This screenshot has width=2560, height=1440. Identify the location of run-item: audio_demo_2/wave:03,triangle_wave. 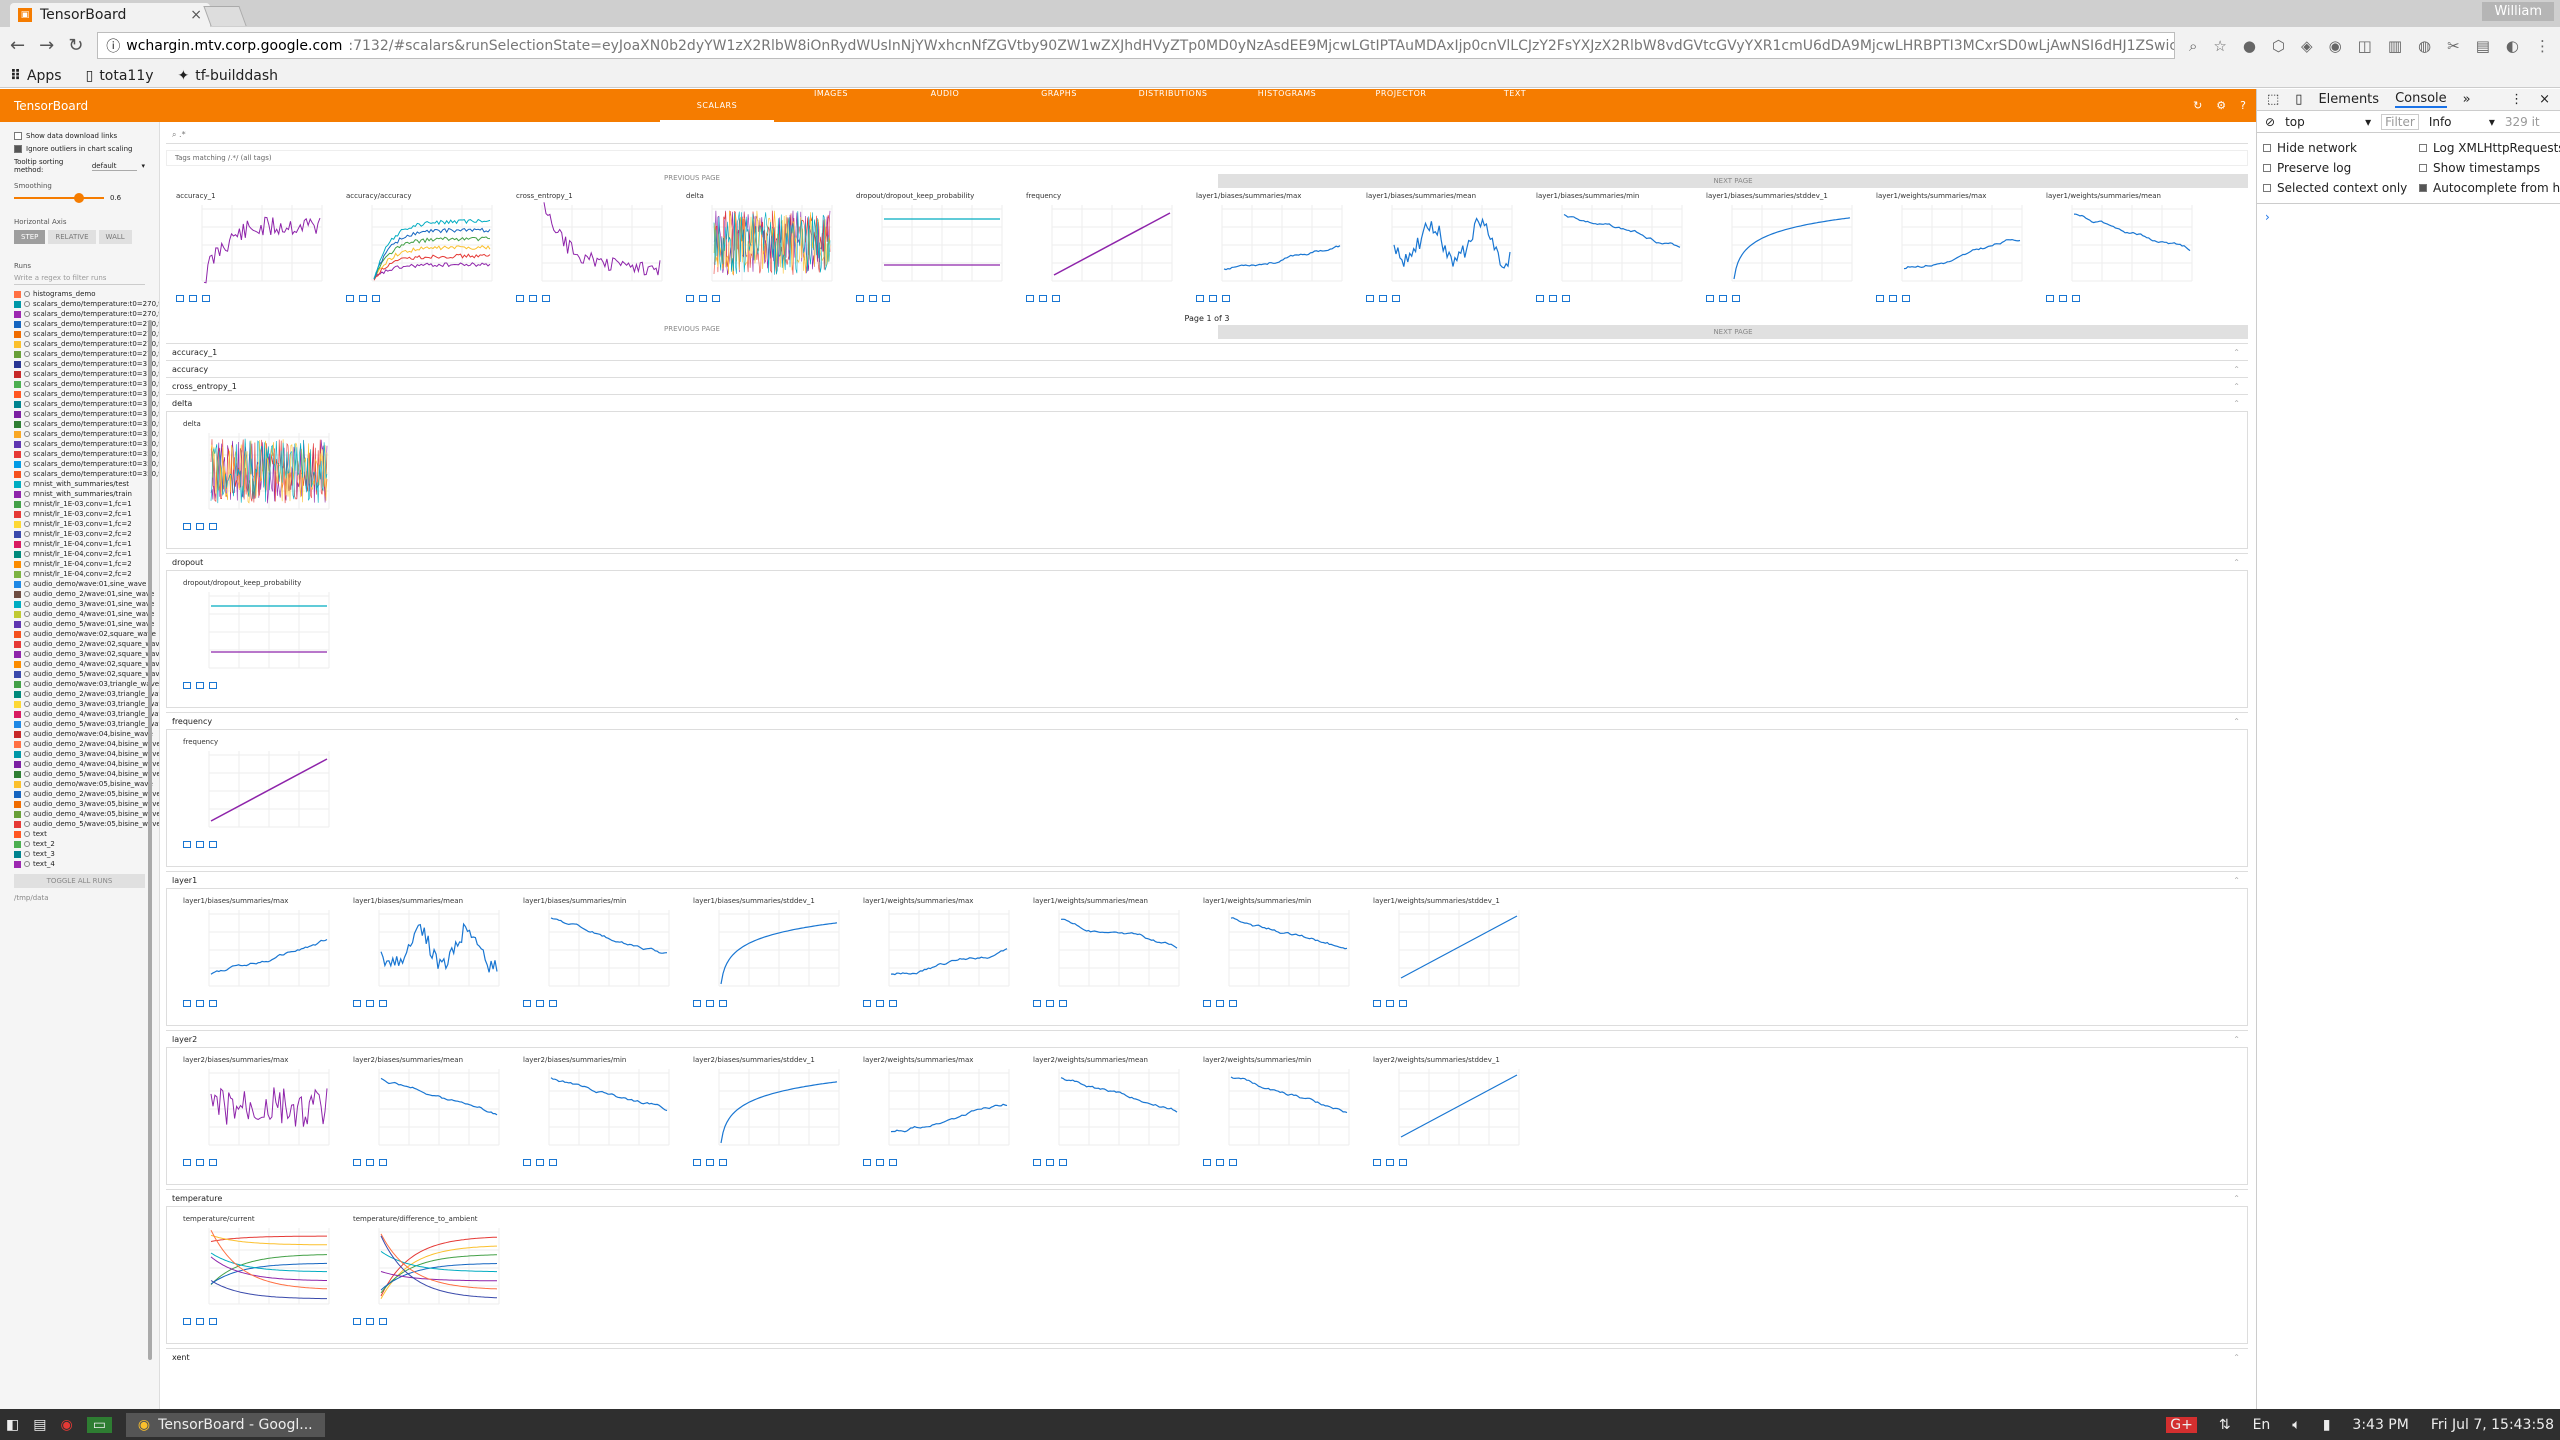
(86, 694).